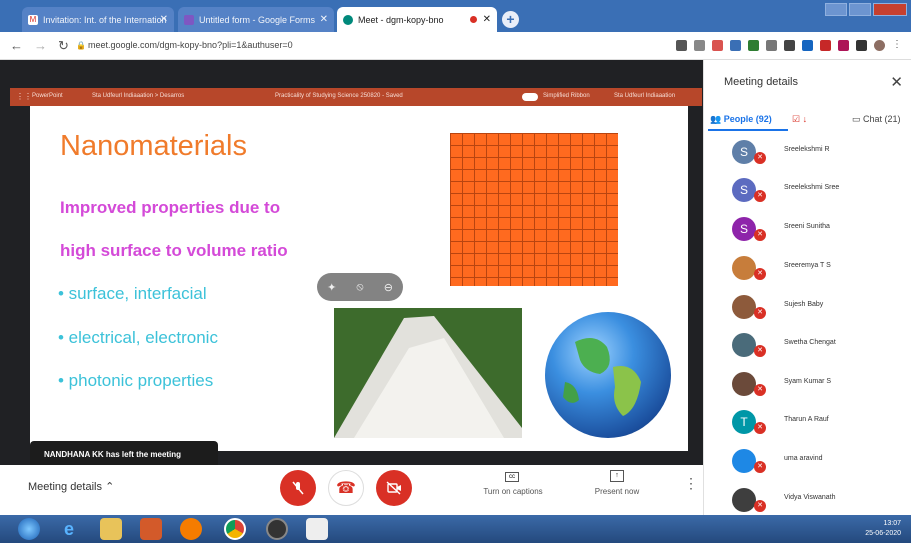 The image size is (911, 543). I want to click on participant-row: ✕ uma aravind, so click(816, 467).